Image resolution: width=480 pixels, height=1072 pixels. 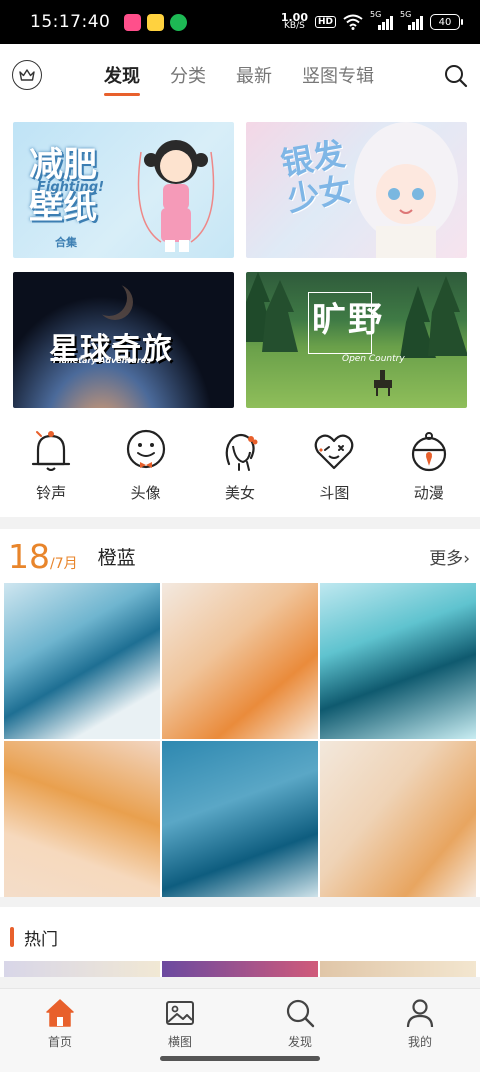 What do you see at coordinates (60, 1030) in the screenshot?
I see `nav-home: 首页` at bounding box center [60, 1030].